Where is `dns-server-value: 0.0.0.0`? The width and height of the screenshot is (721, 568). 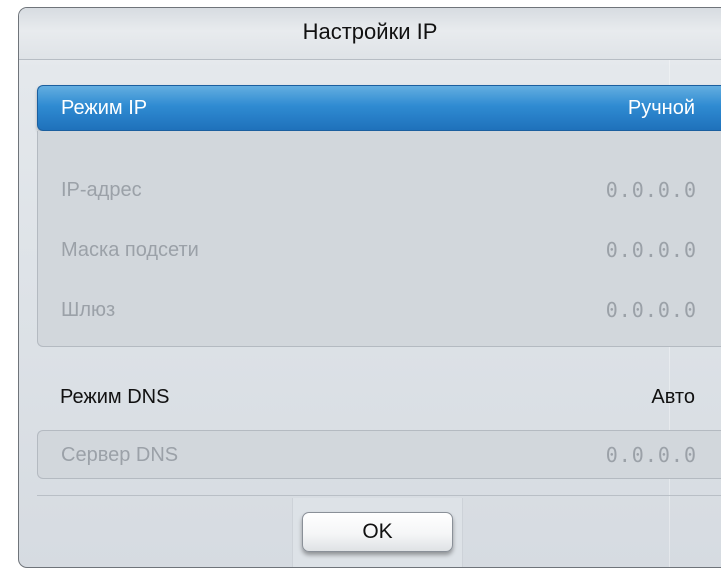
dns-server-value: 0.0.0.0 is located at coordinates (651, 455).